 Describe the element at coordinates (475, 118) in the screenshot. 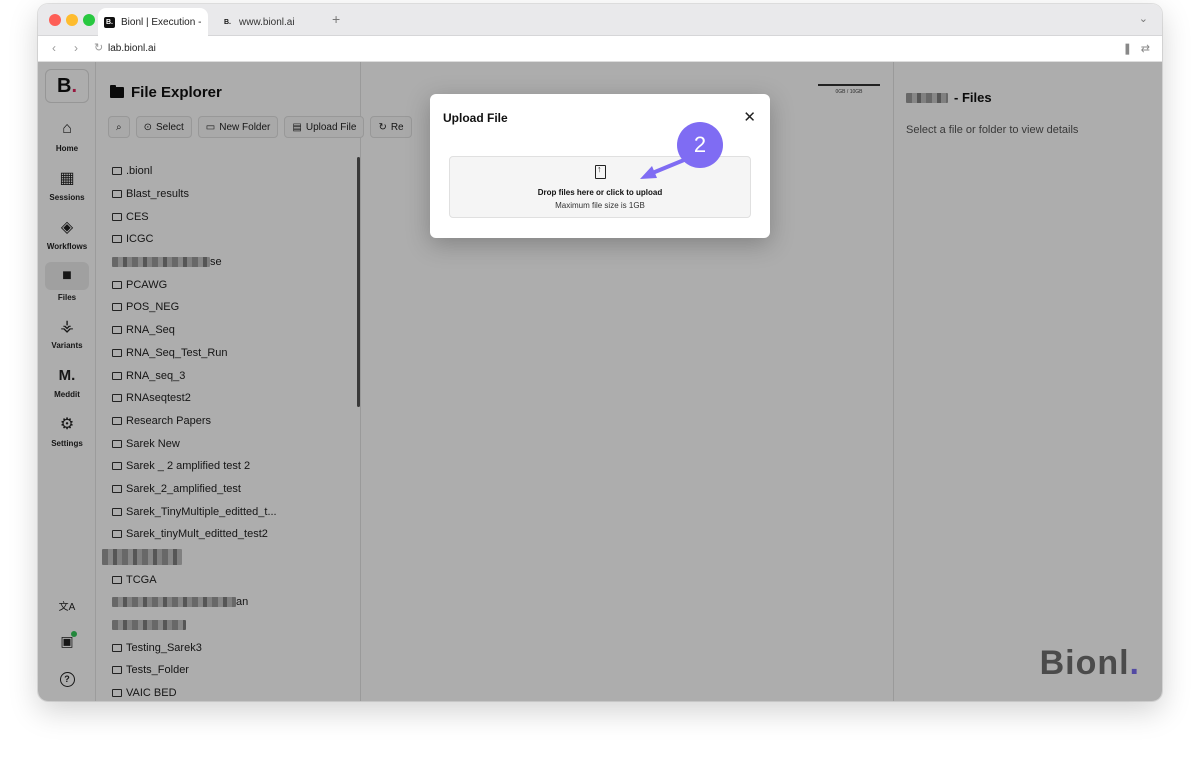

I see `dialog-title: Upload File` at that location.